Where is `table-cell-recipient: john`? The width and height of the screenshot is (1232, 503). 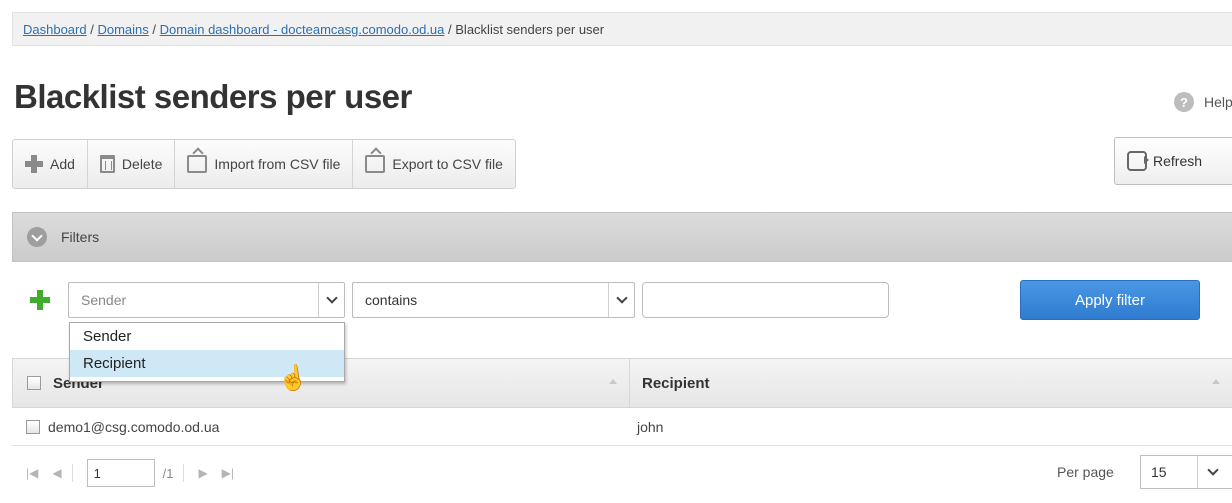 table-cell-recipient: john is located at coordinates (930, 426).